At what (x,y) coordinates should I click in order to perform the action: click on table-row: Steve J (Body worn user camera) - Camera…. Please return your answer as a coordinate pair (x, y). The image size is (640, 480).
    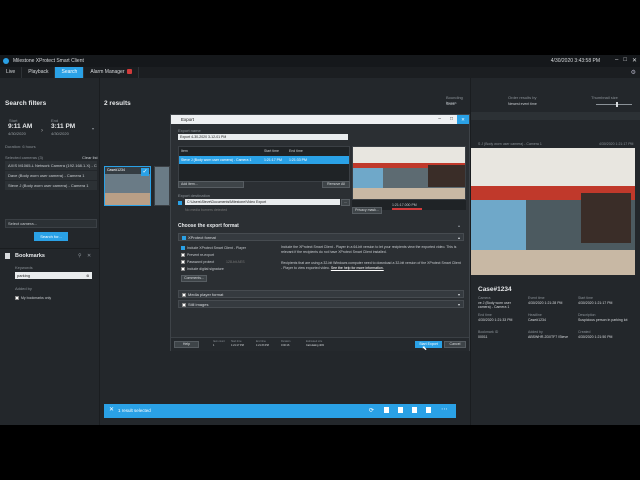
    Looking at the image, I should click on (264, 160).